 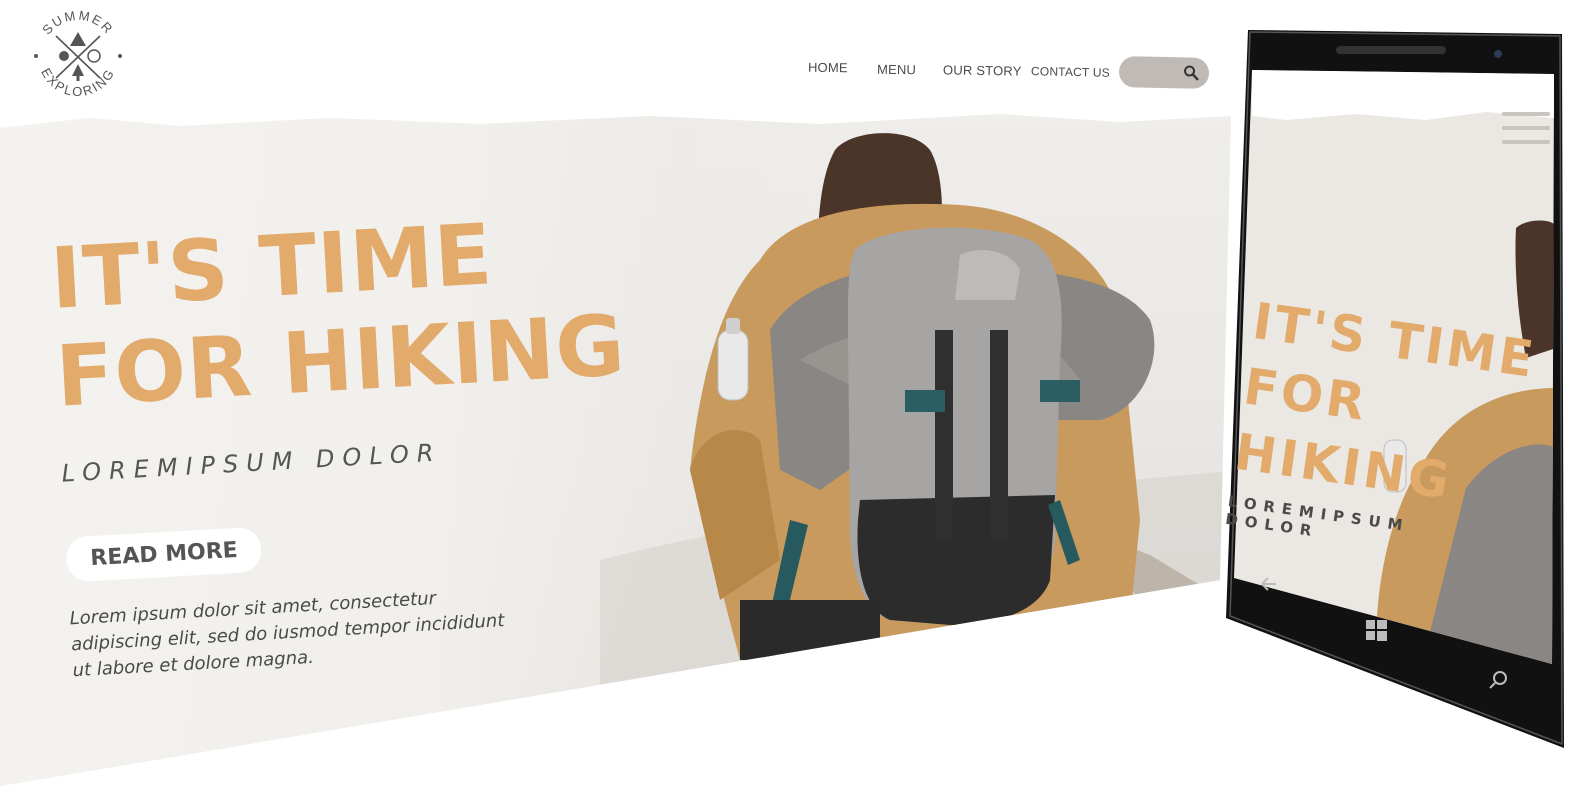 What do you see at coordinates (251, 463) in the screenshot?
I see `hero-subtitle: LOREMIPSUM DOLOR` at bounding box center [251, 463].